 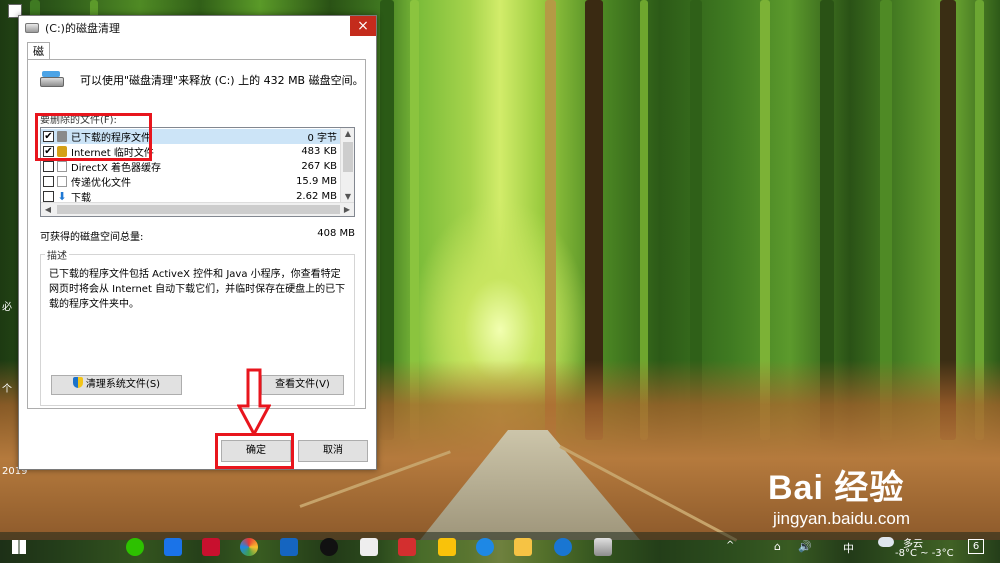 I want to click on vertical-scrollbar: ▲ ▼, so click(x=347, y=165).